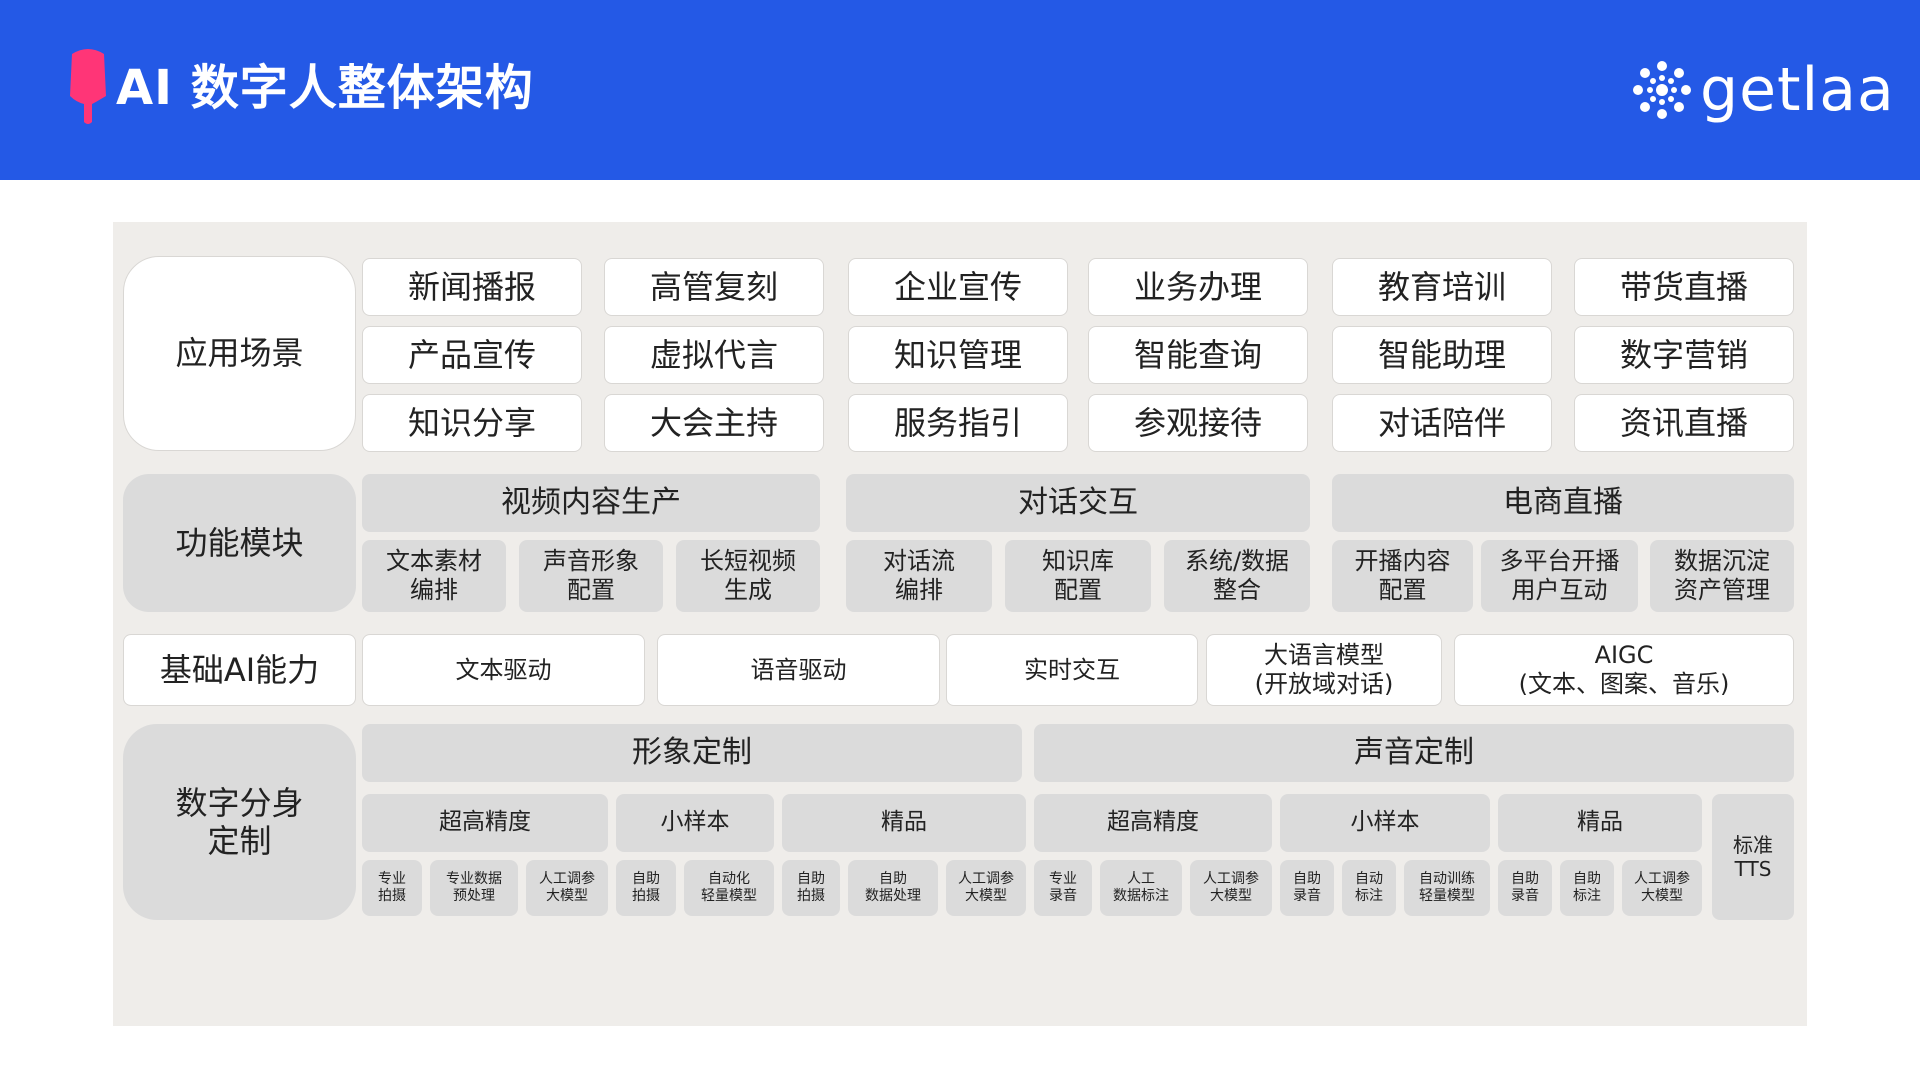 The height and width of the screenshot is (1080, 1920). I want to click on scene-item: 服务指引, so click(958, 423).